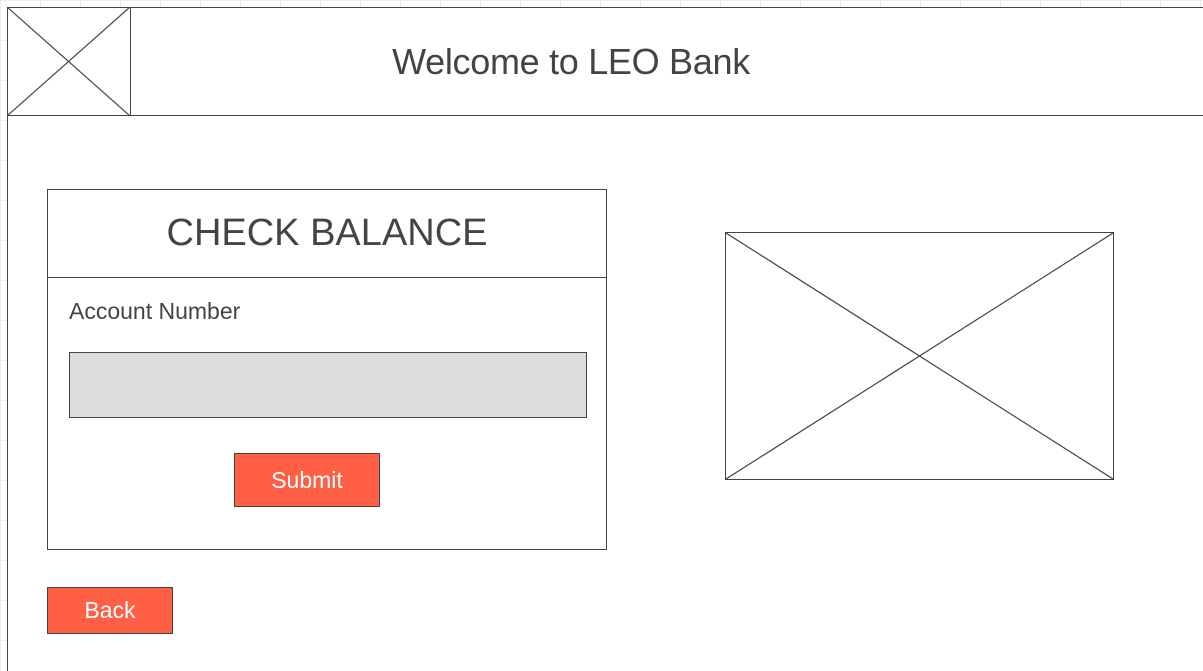 Image resolution: width=1203 pixels, height=671 pixels. I want to click on logo-placeholder-icon, so click(69, 61).